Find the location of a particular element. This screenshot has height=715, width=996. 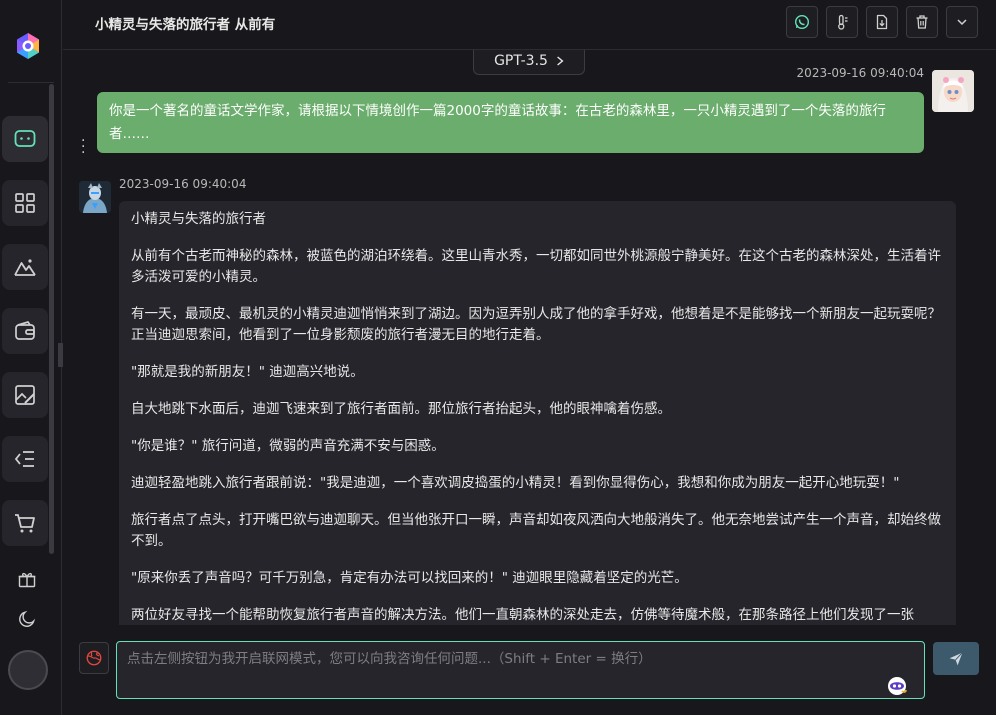

sidebar-divider is located at coordinates (31, 82).